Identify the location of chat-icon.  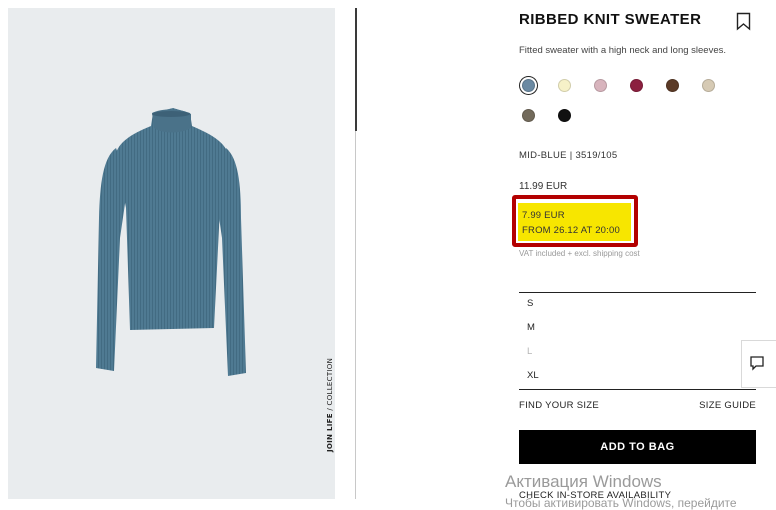
(757, 363).